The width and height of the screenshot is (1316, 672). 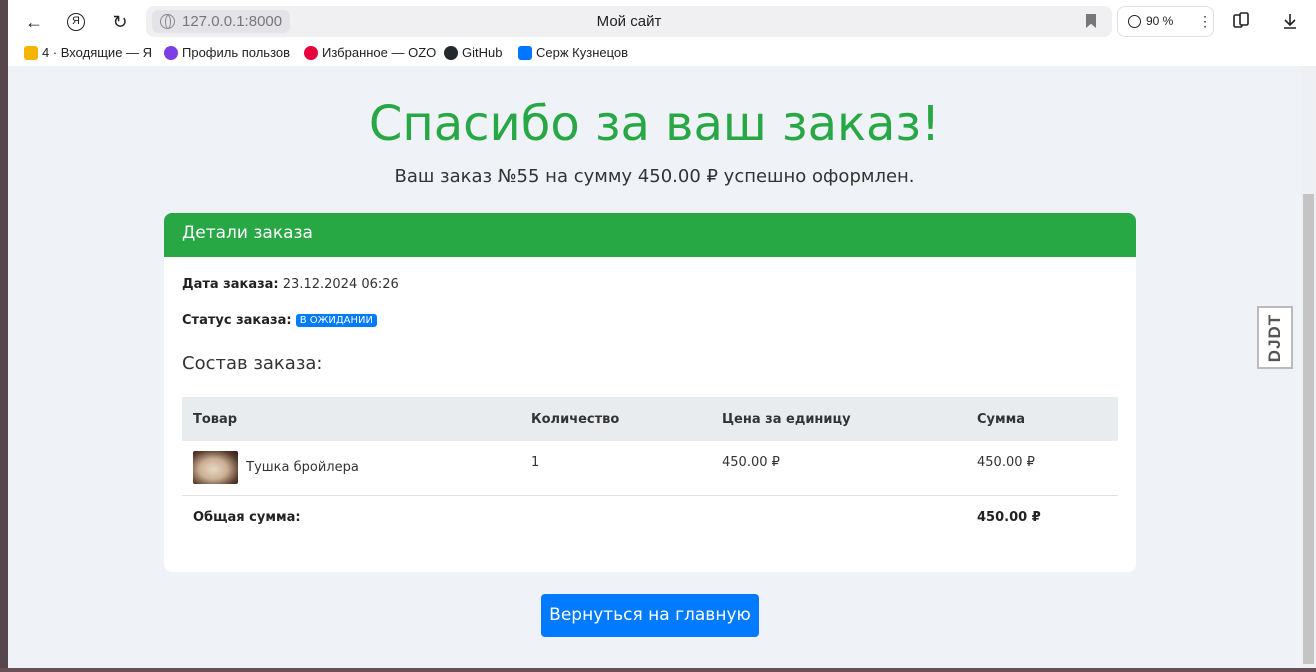 What do you see at coordinates (1009, 517) in the screenshot?
I see `total-value: 450.00 ₽` at bounding box center [1009, 517].